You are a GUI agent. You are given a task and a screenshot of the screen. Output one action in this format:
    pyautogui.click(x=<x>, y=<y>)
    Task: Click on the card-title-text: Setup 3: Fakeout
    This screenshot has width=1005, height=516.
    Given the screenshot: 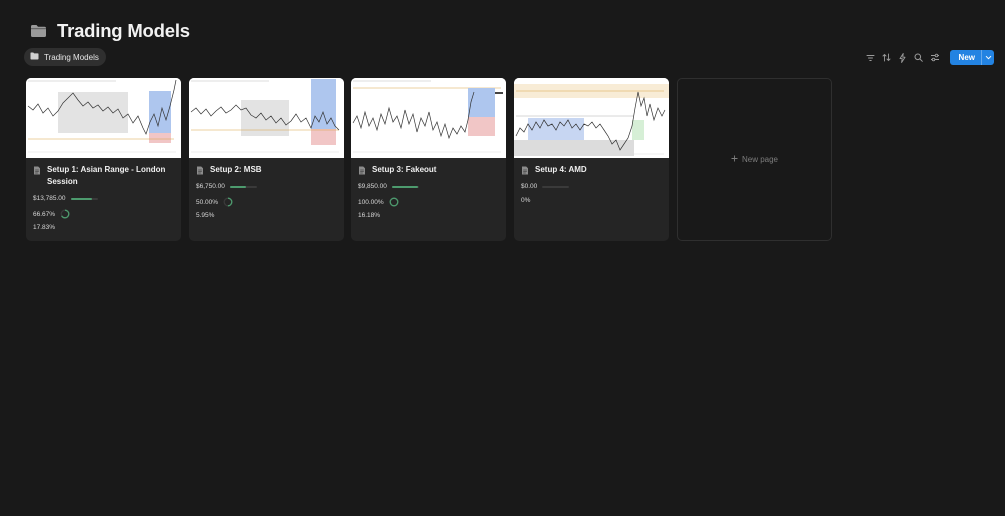 What is the action you would take?
    pyautogui.click(x=404, y=169)
    